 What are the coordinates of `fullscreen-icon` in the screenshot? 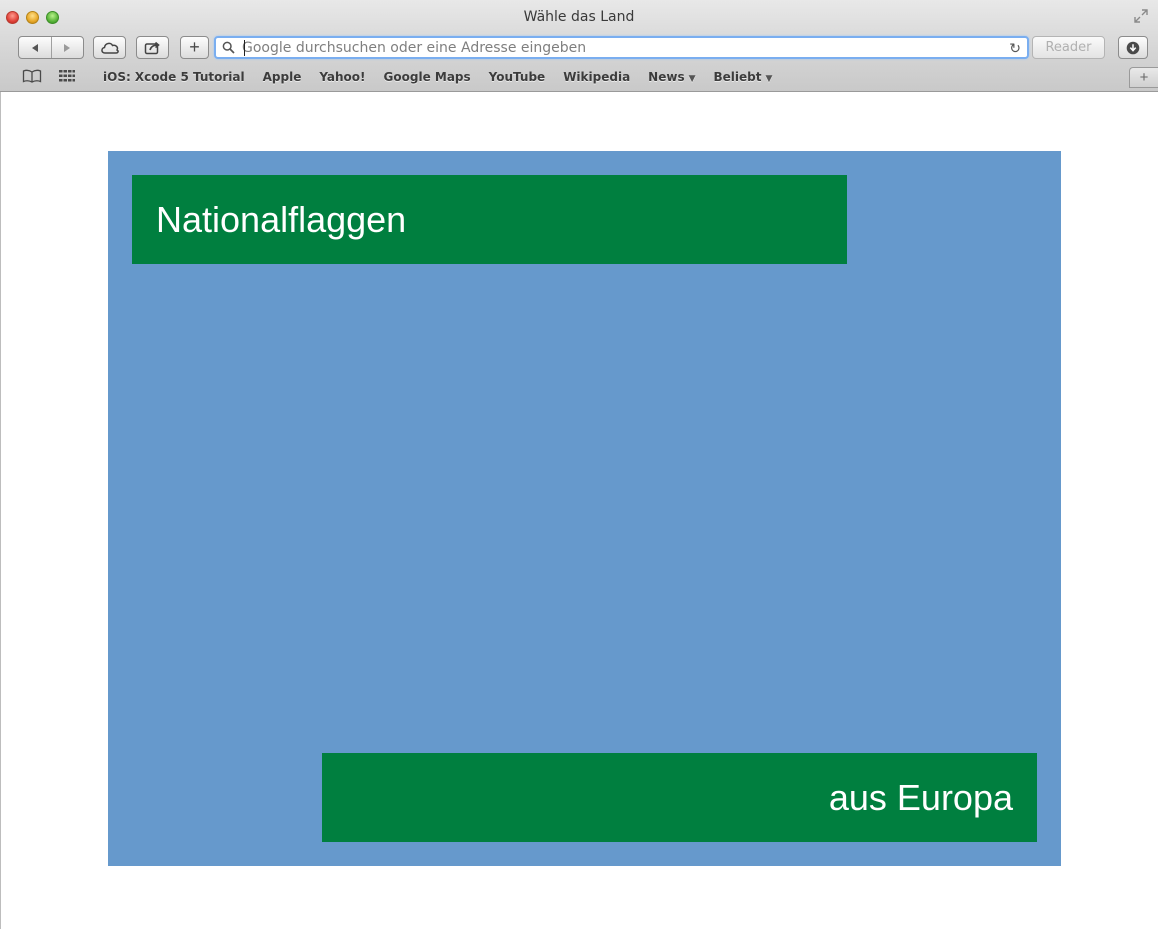 It's located at (1141, 16).